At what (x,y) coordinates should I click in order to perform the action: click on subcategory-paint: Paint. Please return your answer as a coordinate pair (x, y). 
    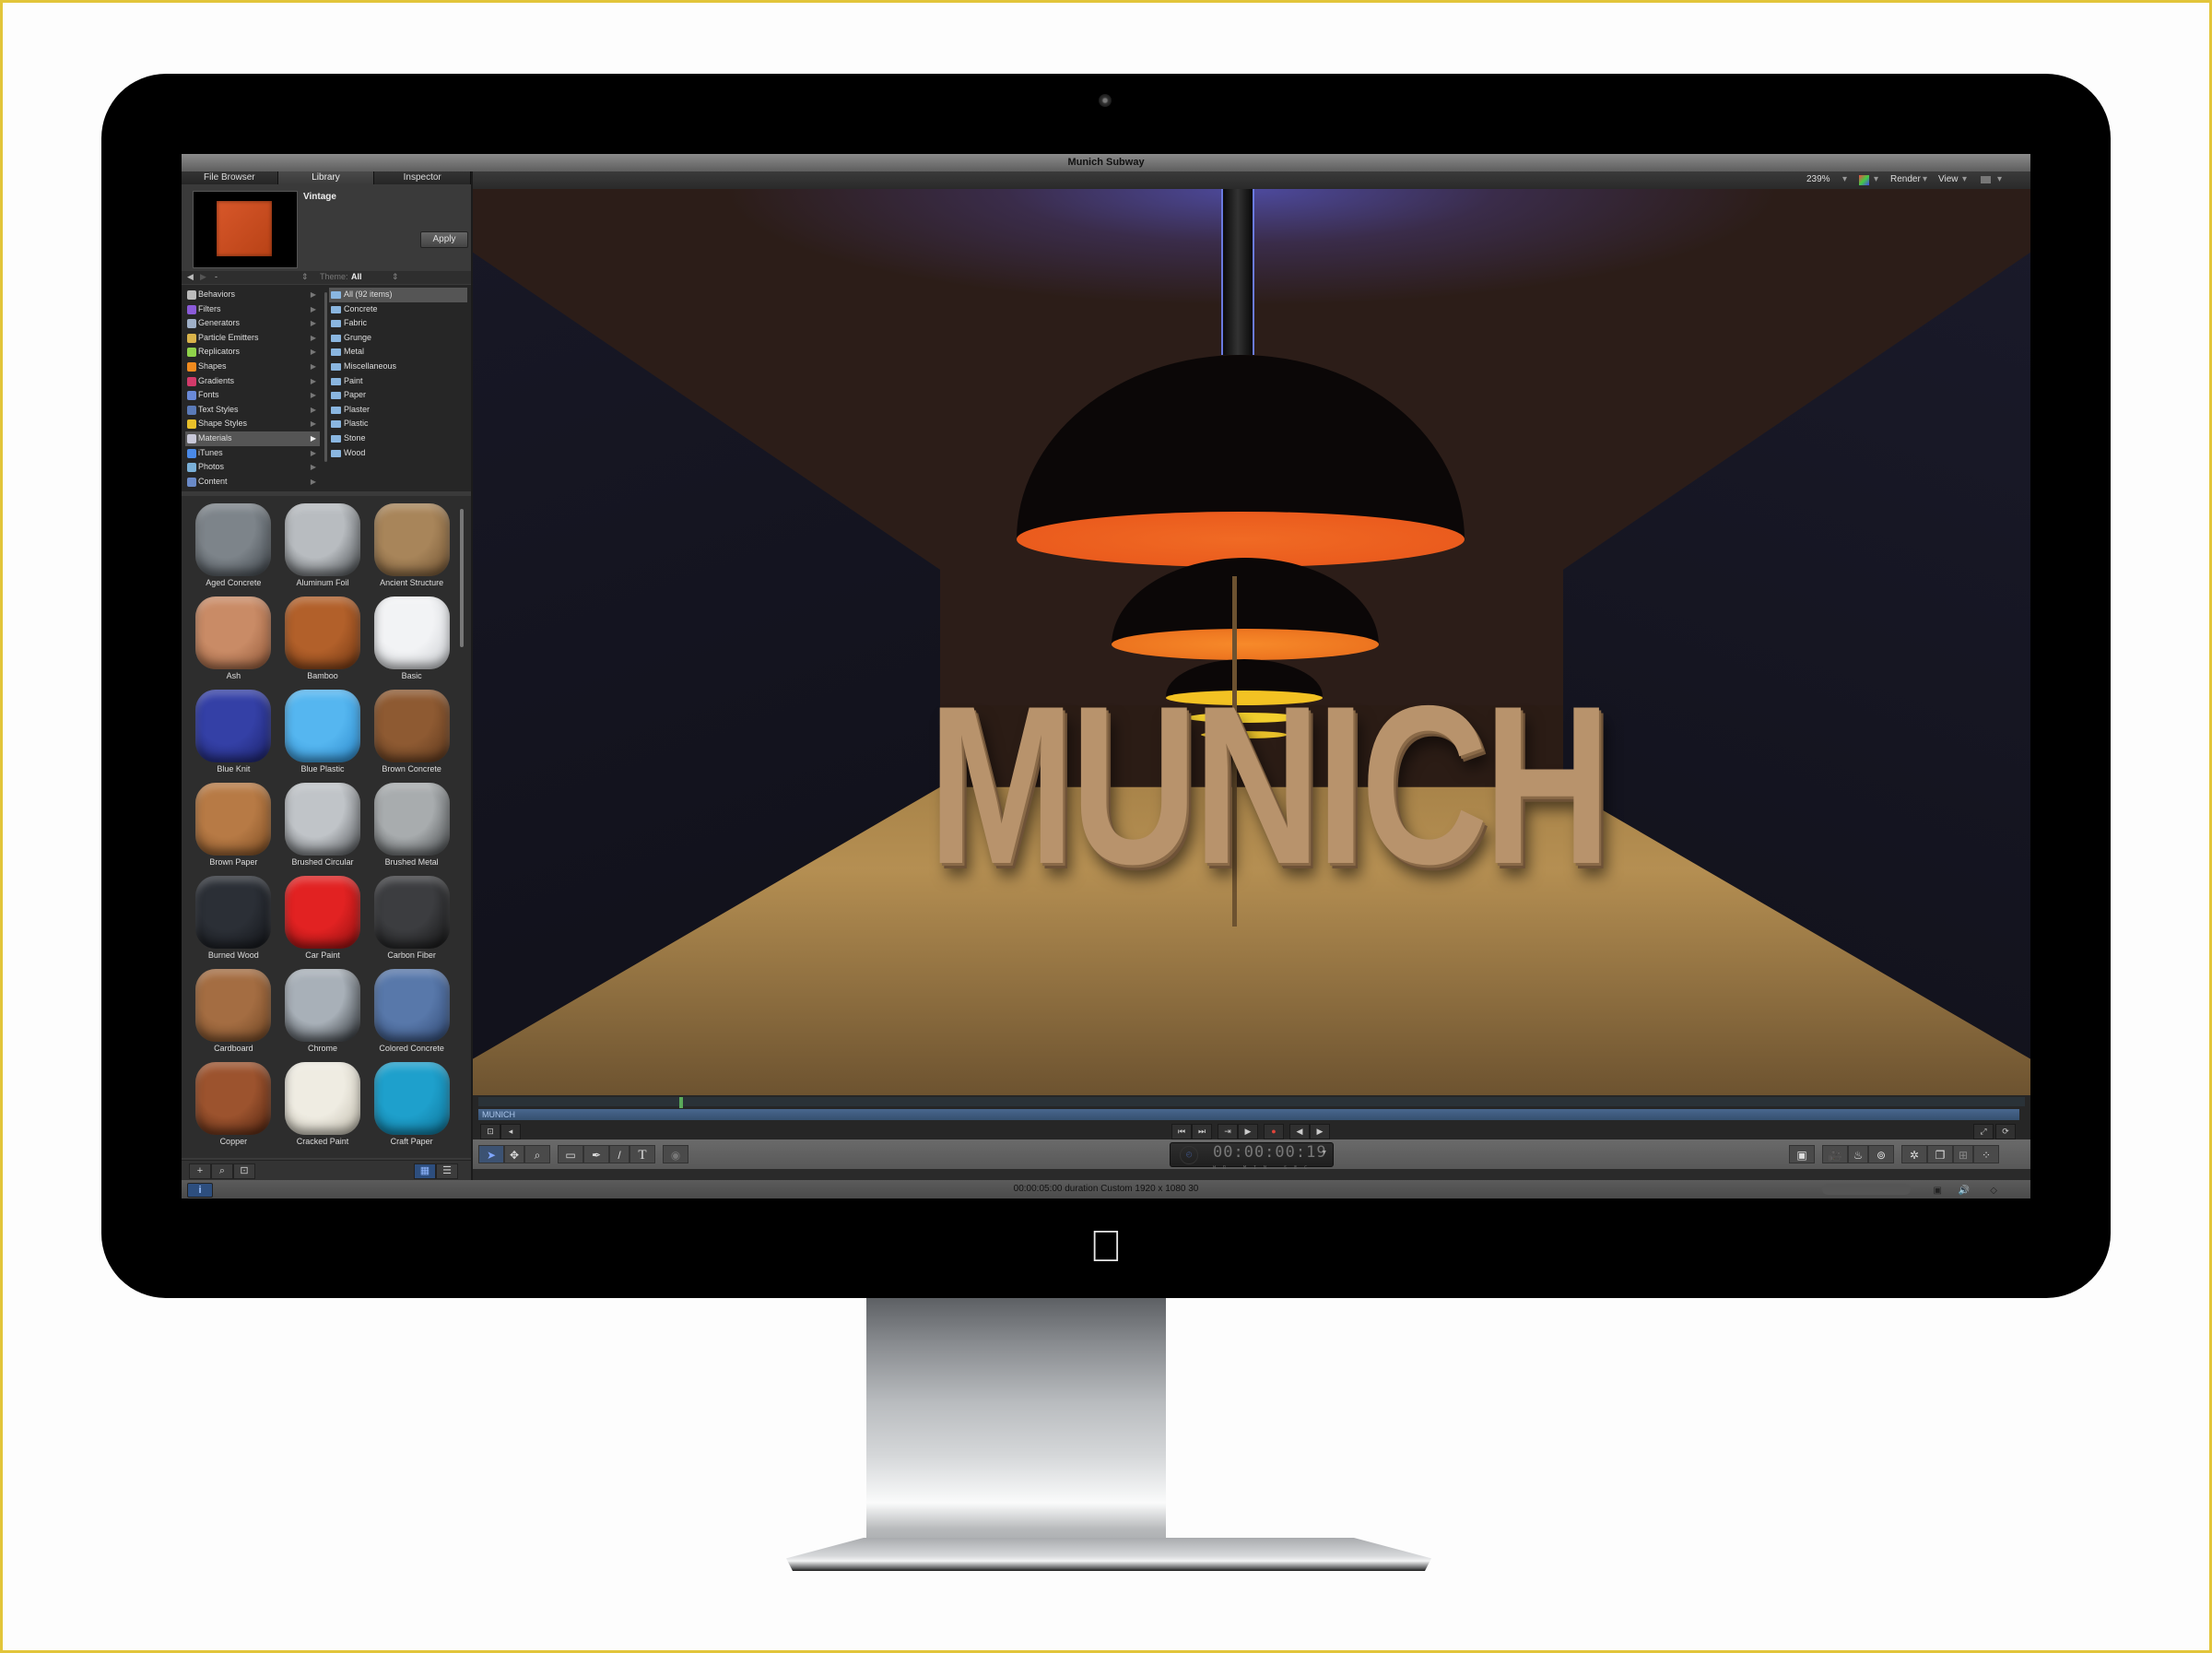
    Looking at the image, I should click on (398, 381).